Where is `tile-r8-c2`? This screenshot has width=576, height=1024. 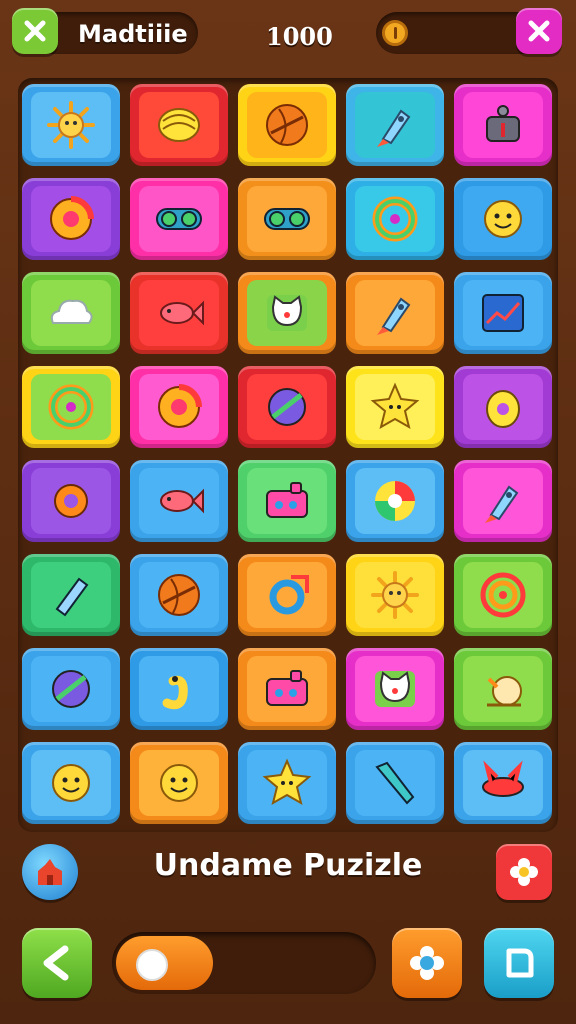 tile-r8-c2 is located at coordinates (179, 783).